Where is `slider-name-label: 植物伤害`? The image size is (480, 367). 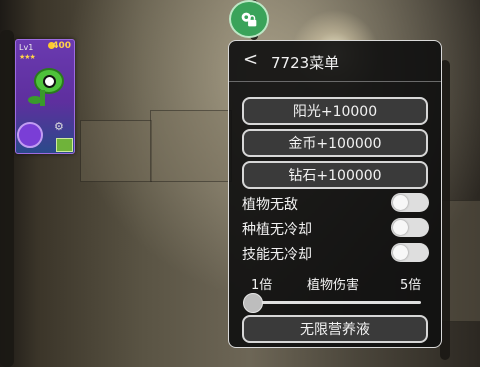
slider-name-label: 植物伤害 is located at coordinates (333, 285).